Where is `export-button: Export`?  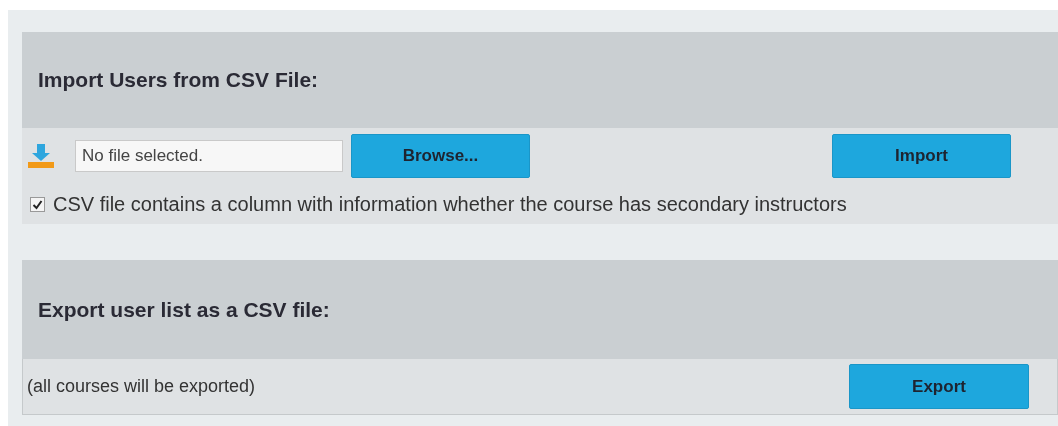
export-button: Export is located at coordinates (939, 386).